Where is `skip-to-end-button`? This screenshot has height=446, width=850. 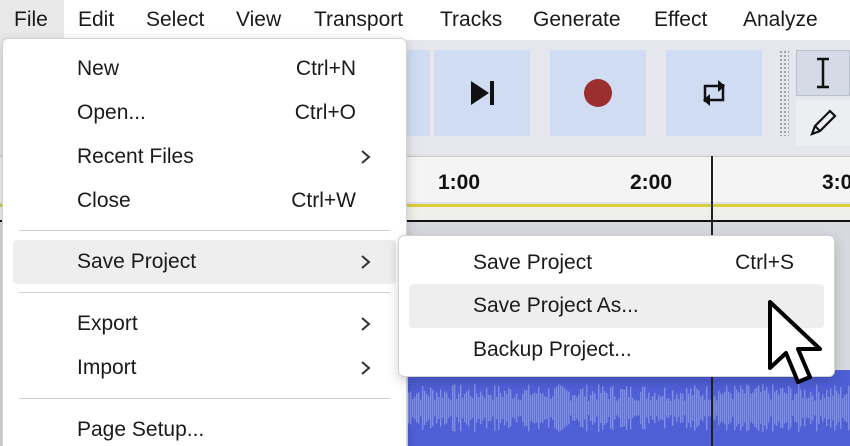 skip-to-end-button is located at coordinates (482, 93).